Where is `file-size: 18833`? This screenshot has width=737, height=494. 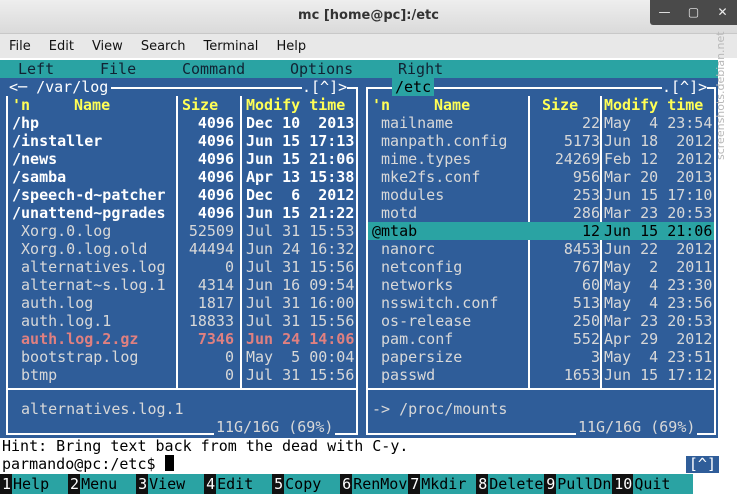
file-size: 18833 is located at coordinates (211, 321).